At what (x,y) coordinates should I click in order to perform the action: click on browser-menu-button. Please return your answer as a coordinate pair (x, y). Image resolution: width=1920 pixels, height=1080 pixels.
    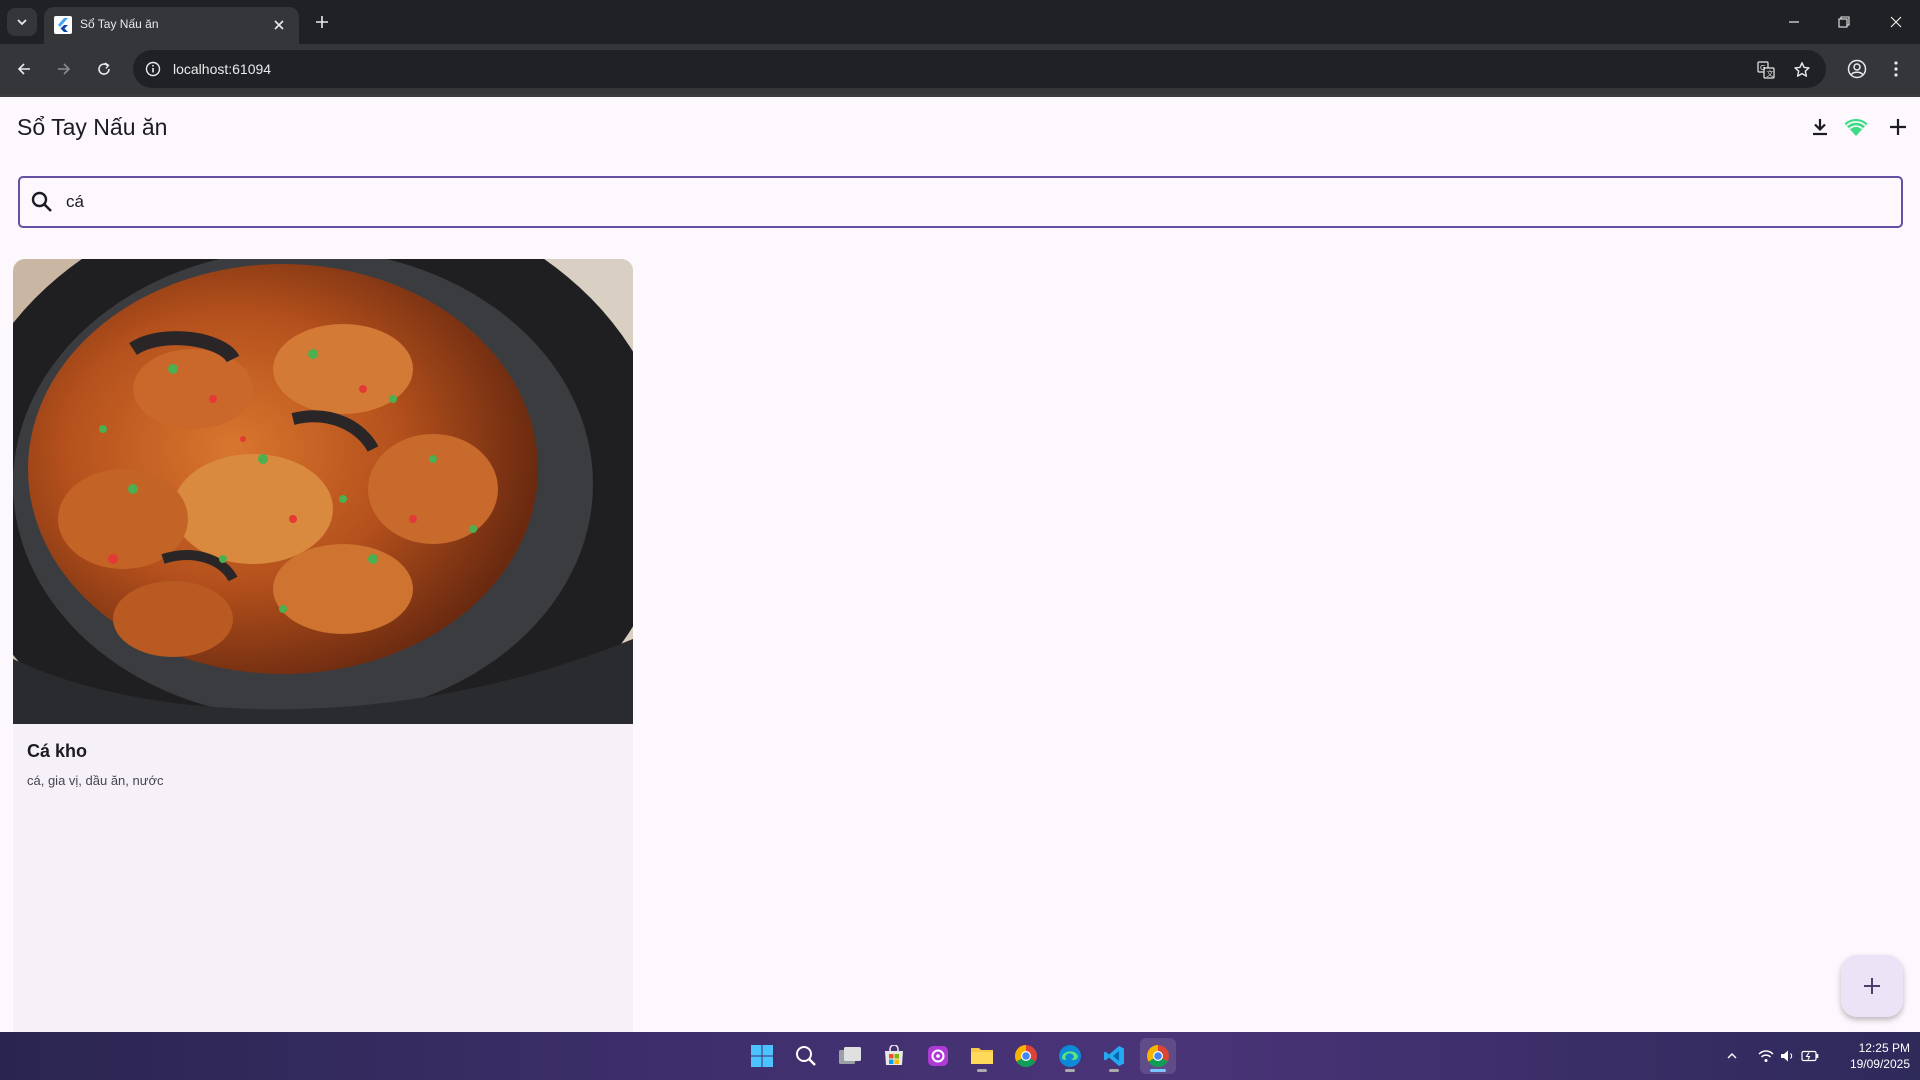
    Looking at the image, I should click on (1896, 69).